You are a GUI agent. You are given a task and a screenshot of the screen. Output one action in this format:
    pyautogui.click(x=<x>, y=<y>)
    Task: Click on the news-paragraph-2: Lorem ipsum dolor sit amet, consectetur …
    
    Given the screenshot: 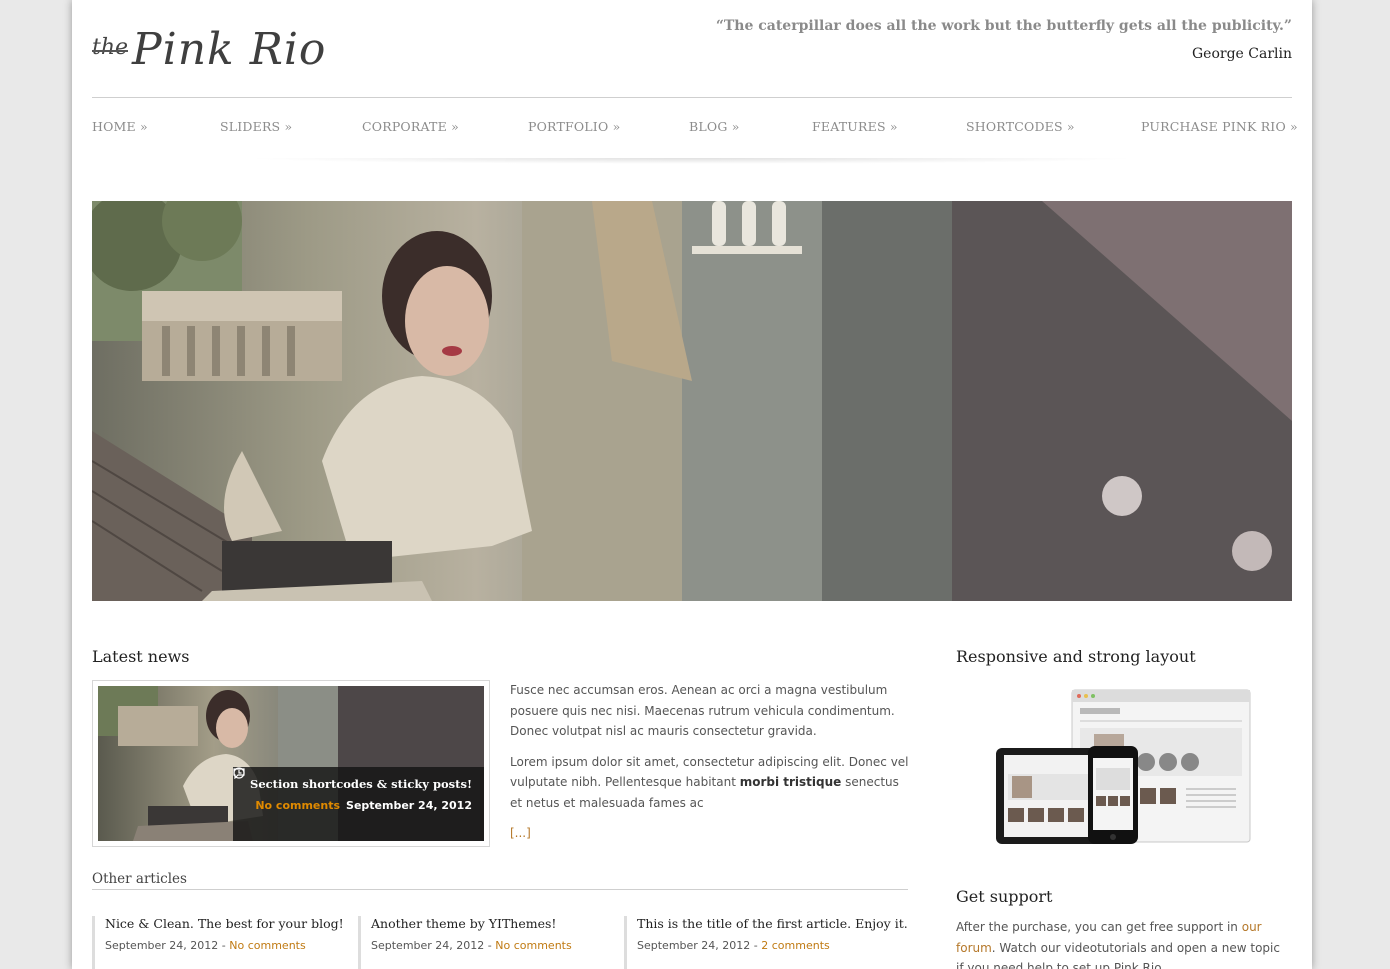 What is the action you would take?
    pyautogui.click(x=710, y=783)
    